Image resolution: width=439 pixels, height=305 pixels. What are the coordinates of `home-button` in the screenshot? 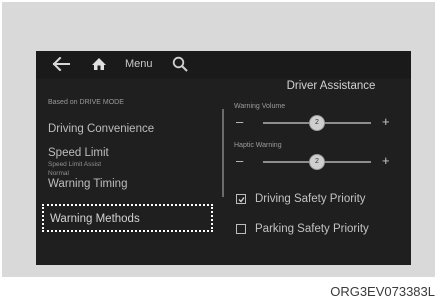 It's located at (99, 64).